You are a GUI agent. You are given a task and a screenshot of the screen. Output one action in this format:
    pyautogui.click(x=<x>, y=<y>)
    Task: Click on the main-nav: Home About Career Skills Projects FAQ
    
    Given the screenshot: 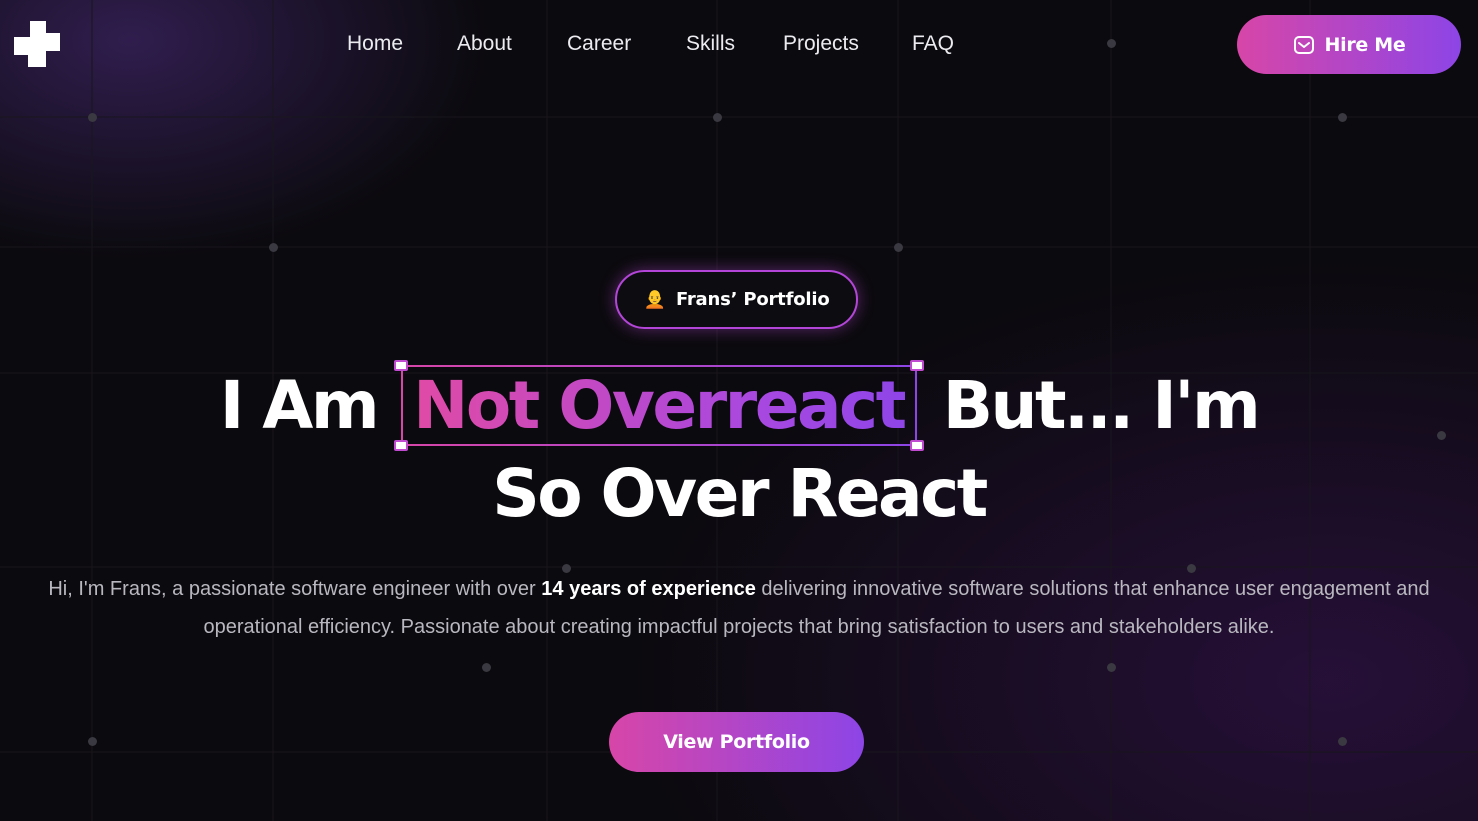 What is the action you would take?
    pyautogui.click(x=659, y=44)
    